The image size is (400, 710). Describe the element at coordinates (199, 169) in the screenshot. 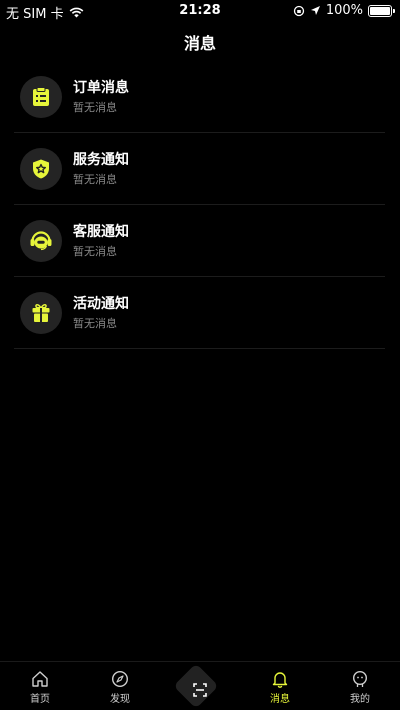

I see `message-item-service: 服务通知 暂无消息` at that location.